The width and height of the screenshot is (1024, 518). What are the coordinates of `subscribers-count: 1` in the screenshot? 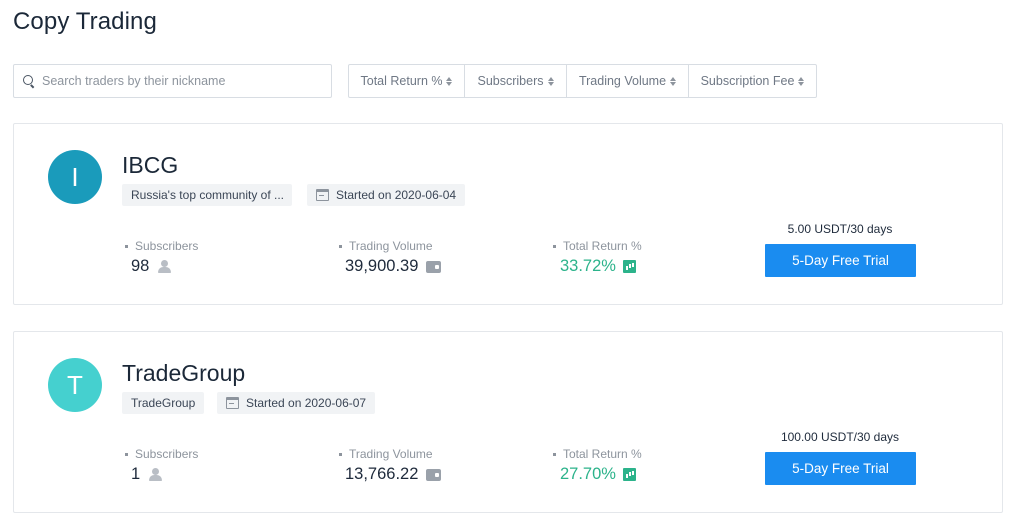 It's located at (136, 474).